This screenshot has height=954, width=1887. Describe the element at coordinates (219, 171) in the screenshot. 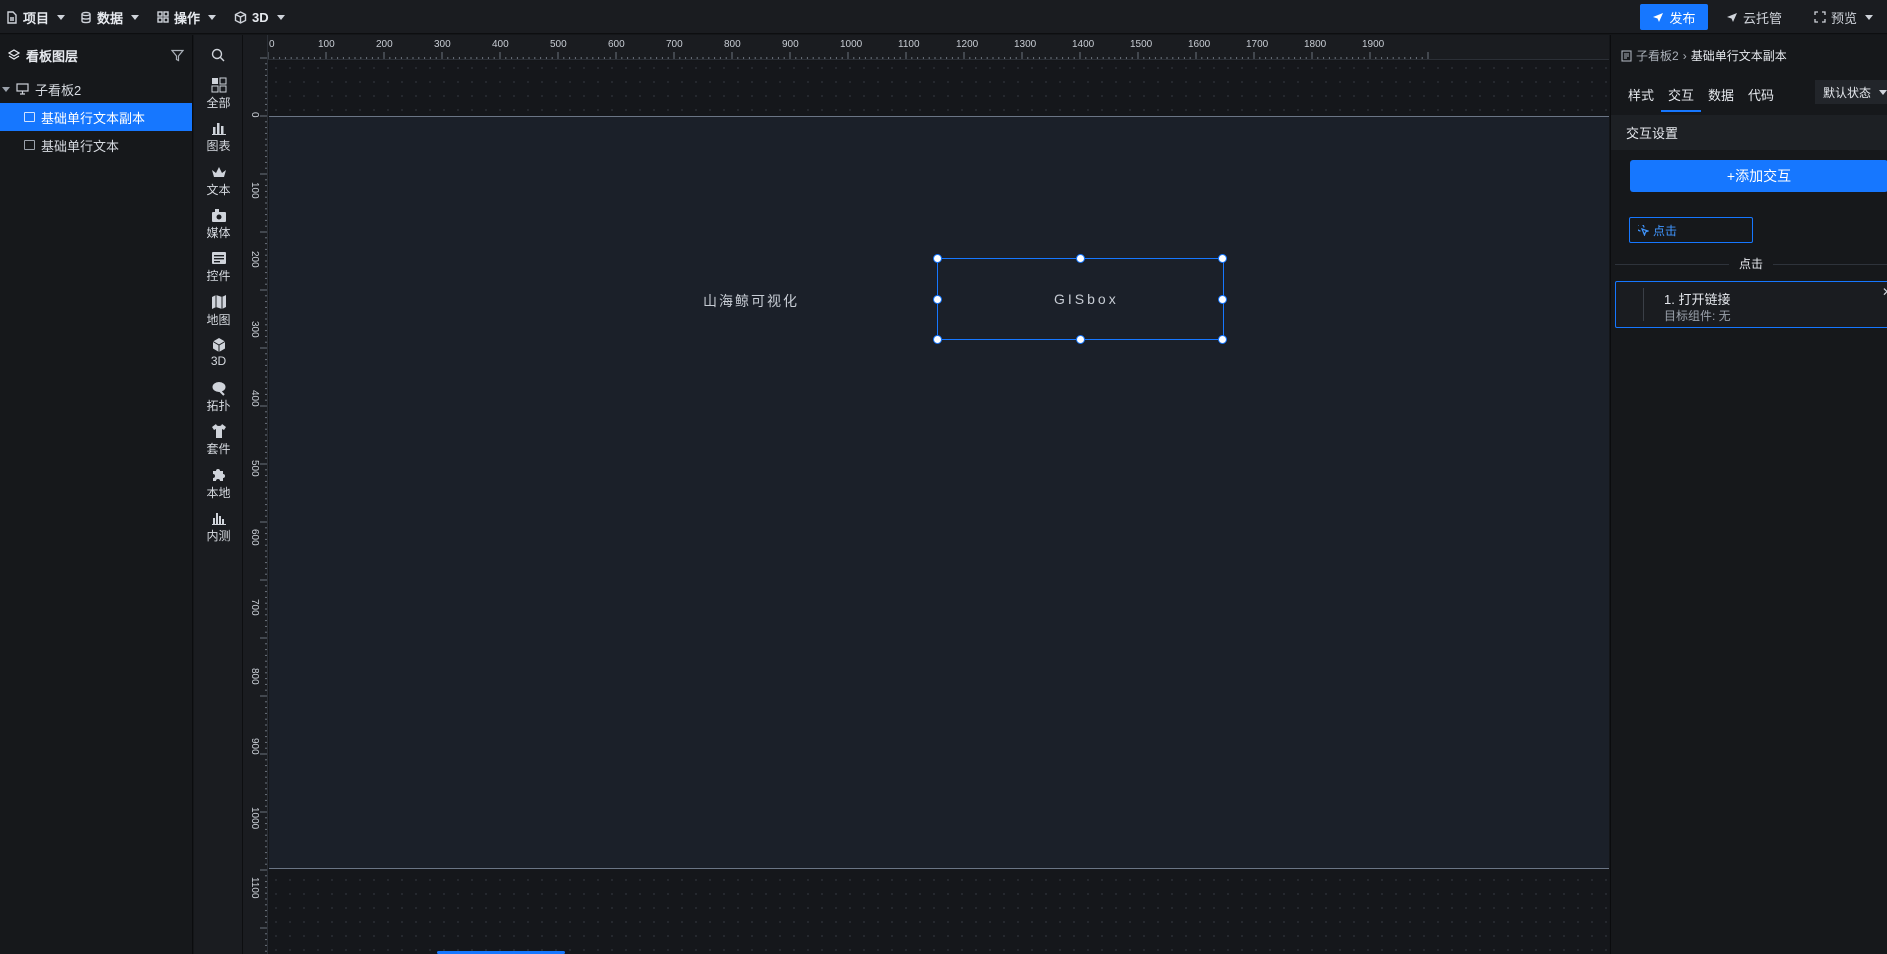

I see `crown-text-icon` at that location.